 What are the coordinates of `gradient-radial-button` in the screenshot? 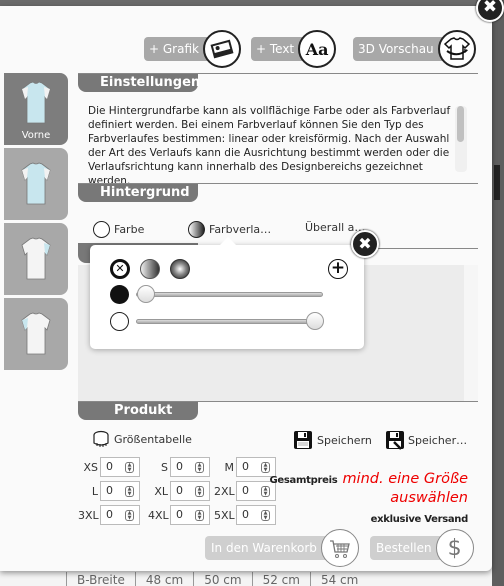 It's located at (180, 269).